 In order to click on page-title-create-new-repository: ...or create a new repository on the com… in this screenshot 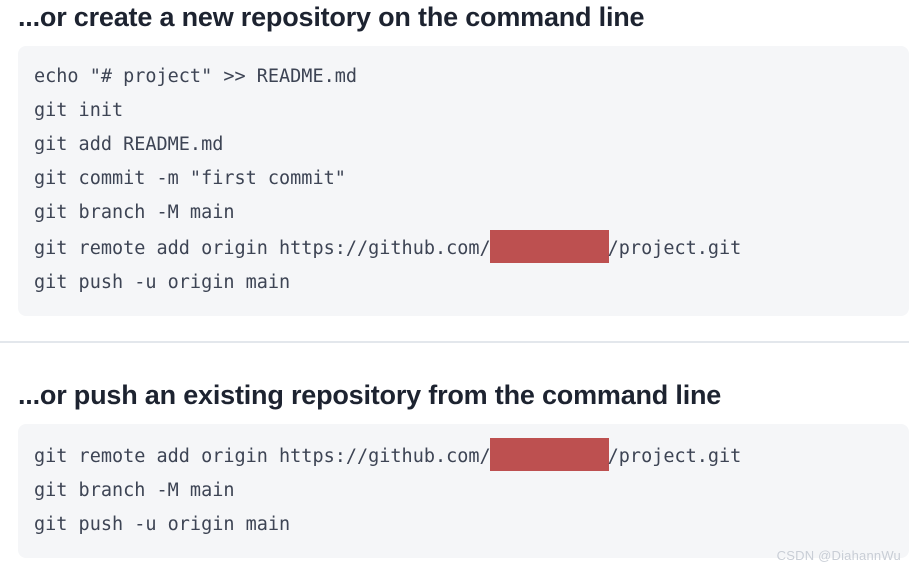, I will do `click(331, 17)`.